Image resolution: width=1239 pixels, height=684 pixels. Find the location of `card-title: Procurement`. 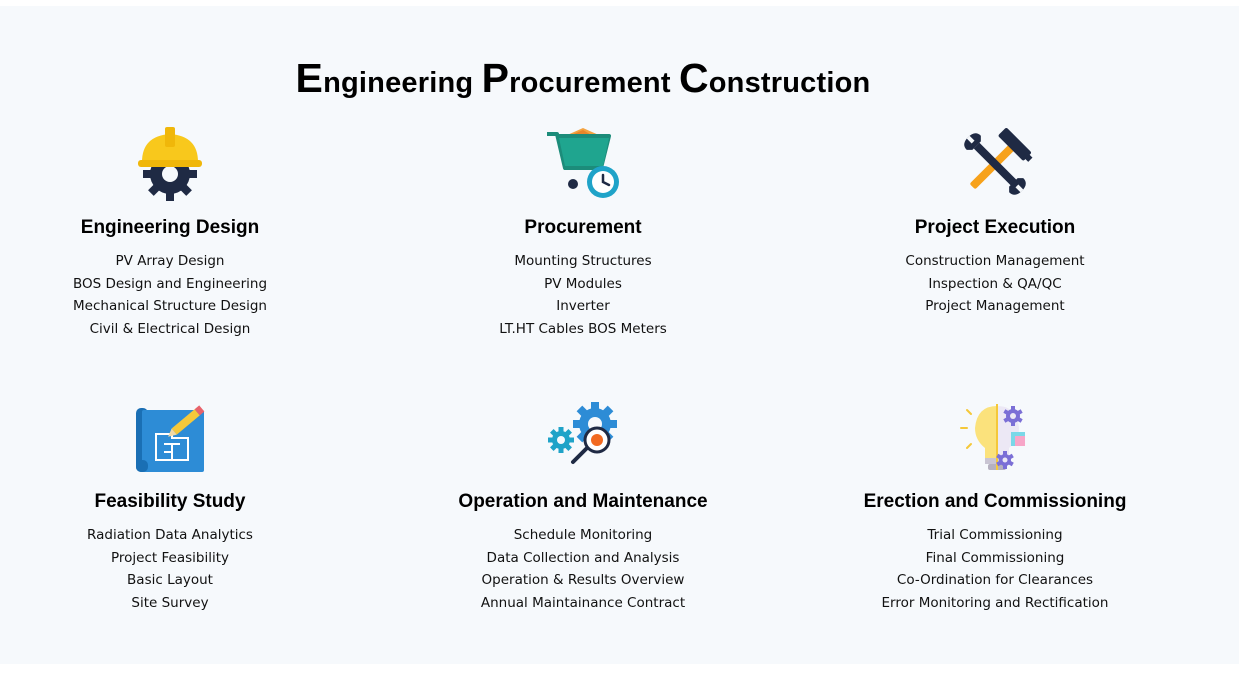

card-title: Procurement is located at coordinates (583, 227).